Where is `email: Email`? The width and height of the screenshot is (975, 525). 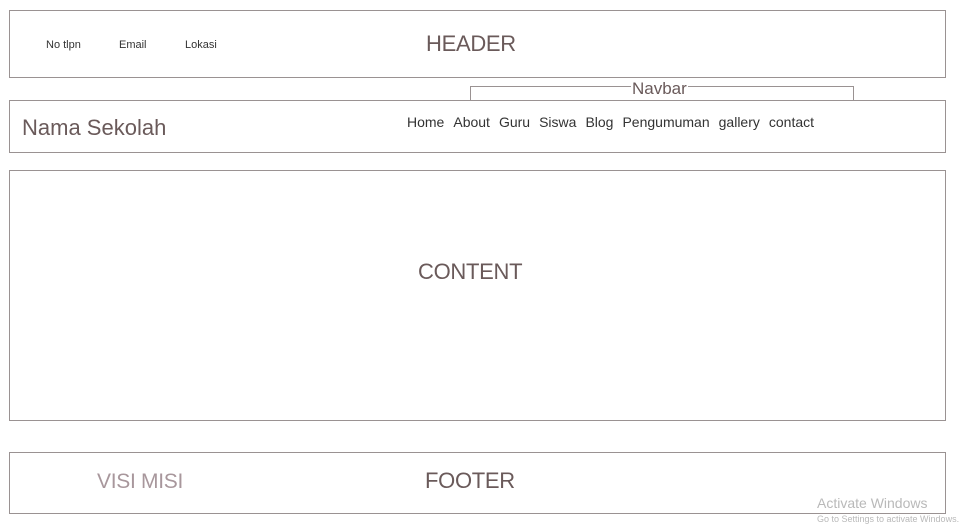
email: Email is located at coordinates (133, 45).